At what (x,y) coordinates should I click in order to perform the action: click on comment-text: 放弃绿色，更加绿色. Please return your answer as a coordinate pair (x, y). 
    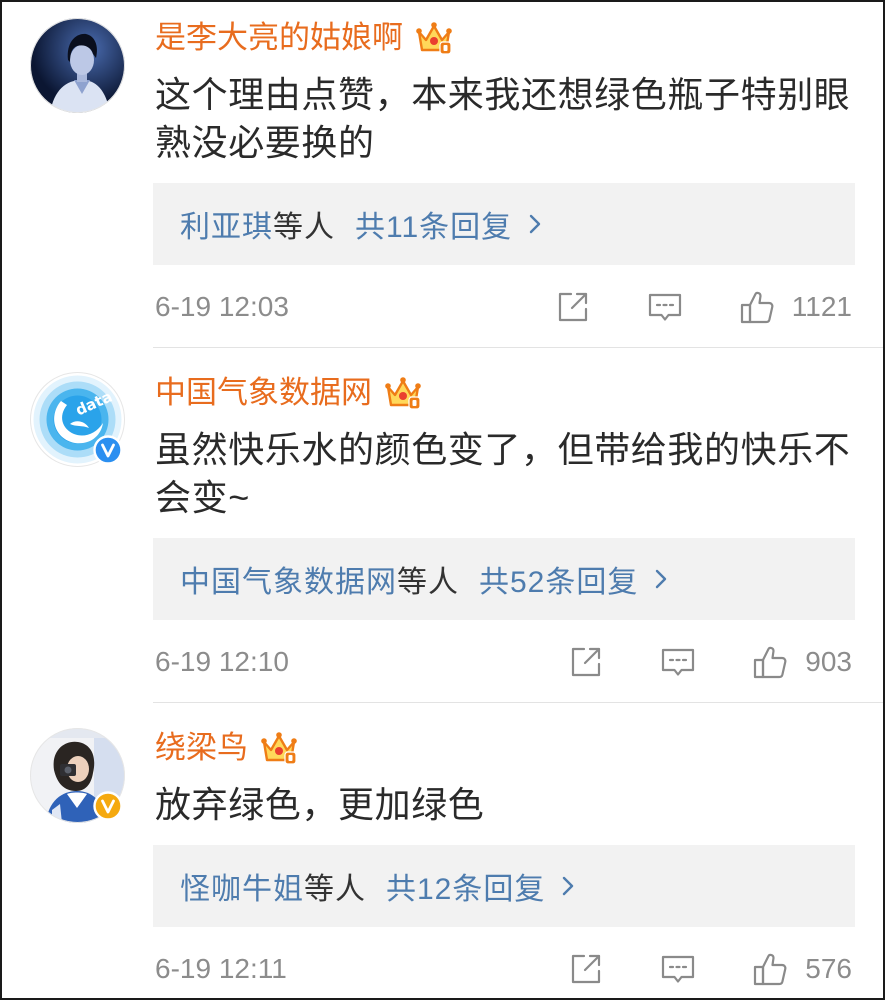
    Looking at the image, I should click on (505, 805).